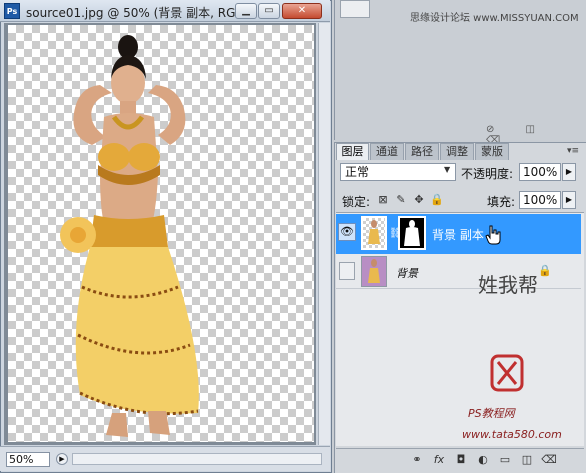  Describe the element at coordinates (302, 11) in the screenshot. I see `close-button: ✕` at that location.